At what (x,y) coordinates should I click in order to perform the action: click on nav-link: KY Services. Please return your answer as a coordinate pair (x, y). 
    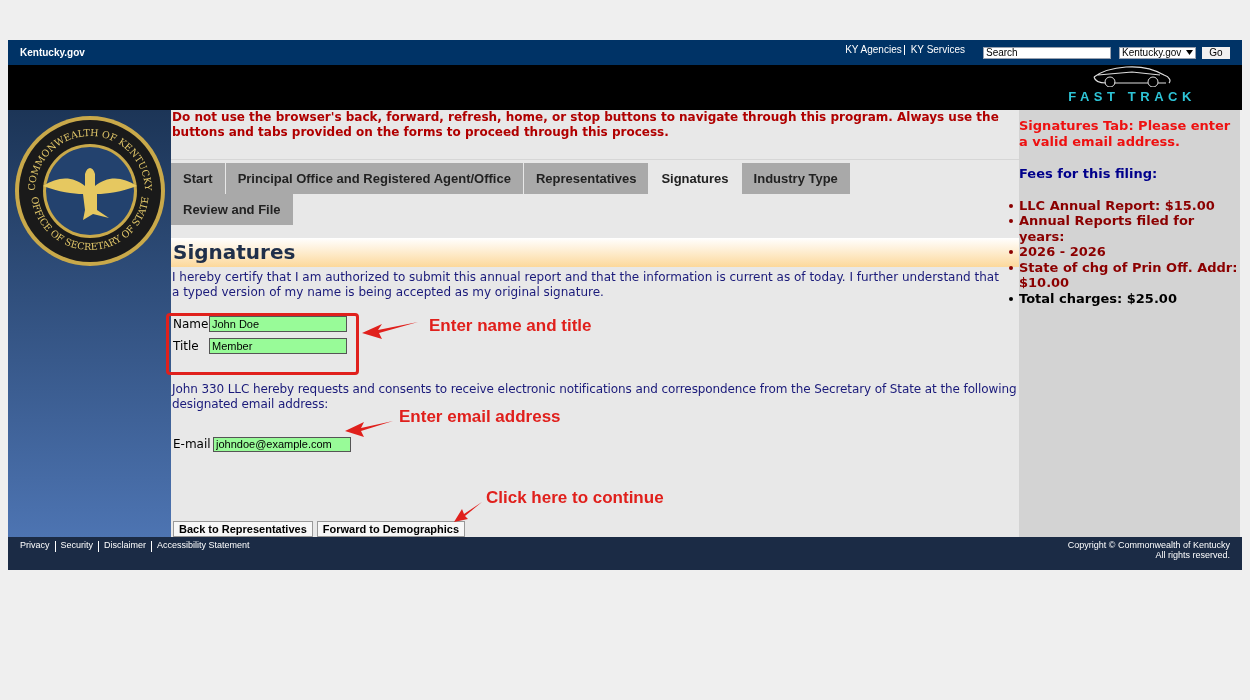
    Looking at the image, I should click on (937, 49).